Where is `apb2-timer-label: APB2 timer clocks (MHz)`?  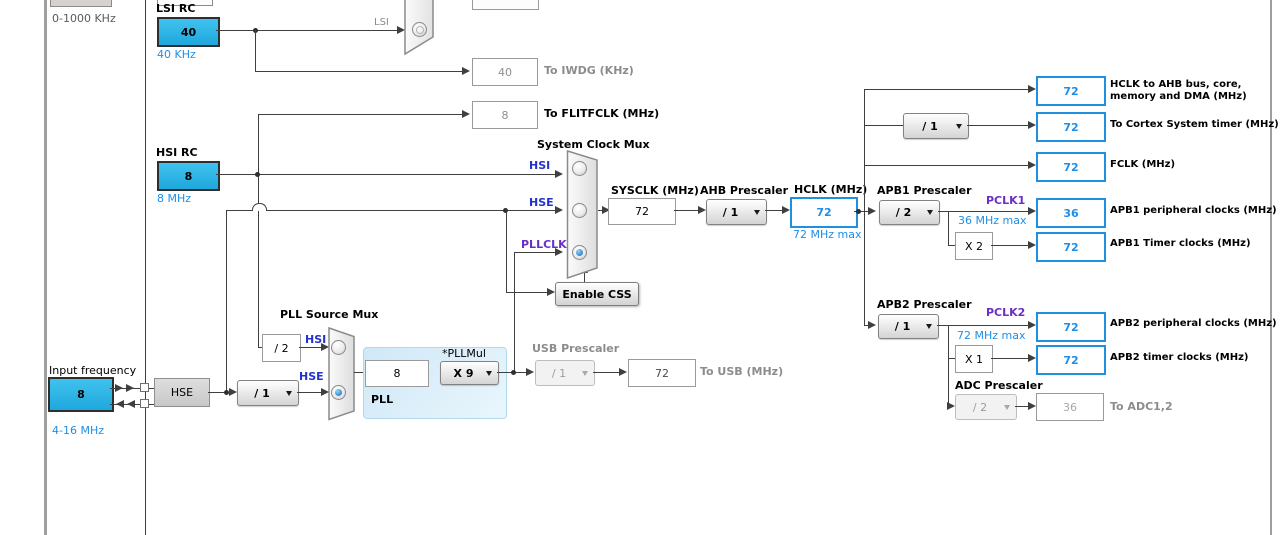 apb2-timer-label: APB2 timer clocks (MHz) is located at coordinates (1179, 357).